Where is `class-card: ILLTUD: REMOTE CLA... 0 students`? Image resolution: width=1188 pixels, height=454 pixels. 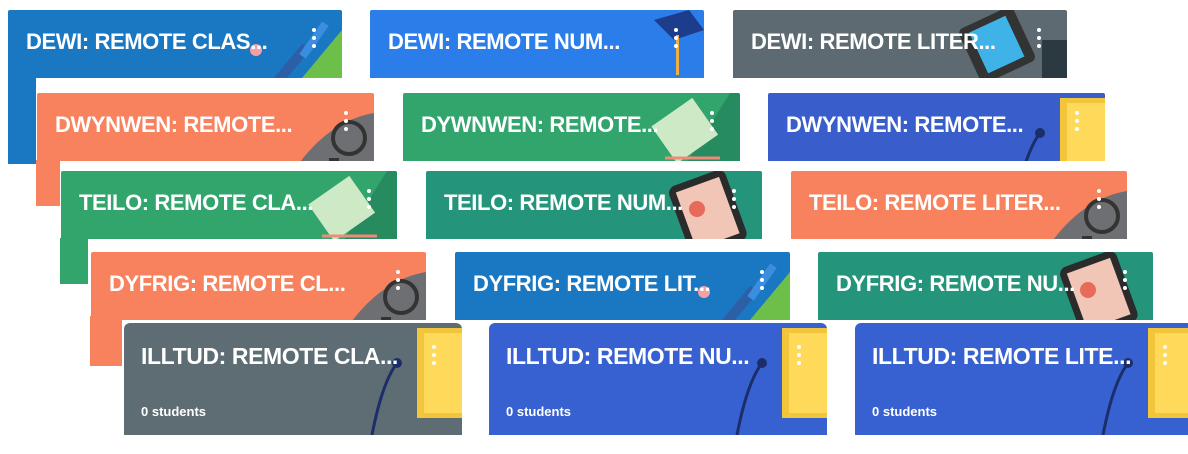
class-card: ILLTUD: REMOTE CLA... 0 students is located at coordinates (293, 379).